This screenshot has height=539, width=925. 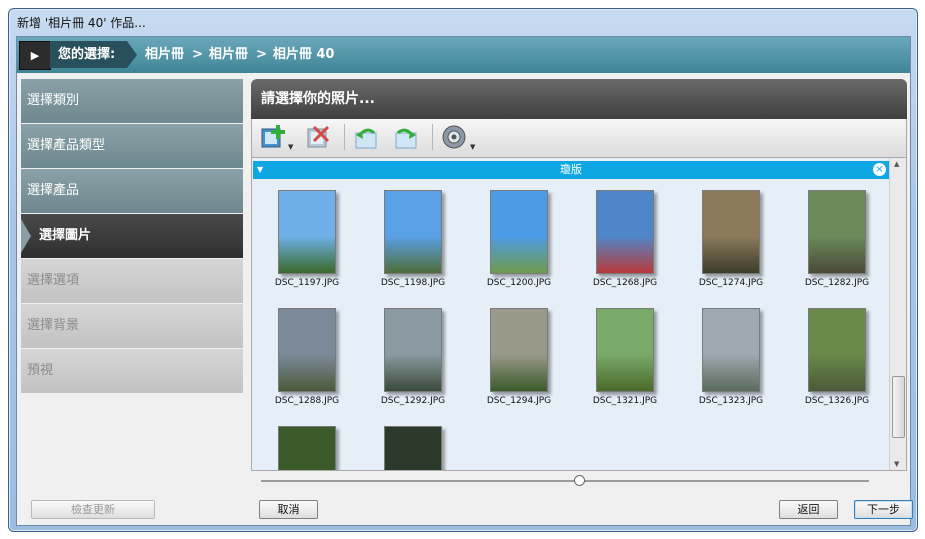 What do you see at coordinates (53, 325) in the screenshot?
I see `step-label: 選擇背景` at bounding box center [53, 325].